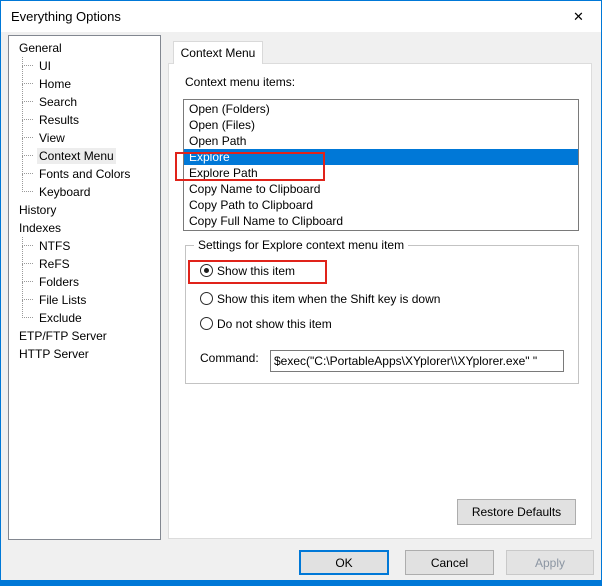  Describe the element at coordinates (550, 562) in the screenshot. I see `apply-button: Apply` at that location.